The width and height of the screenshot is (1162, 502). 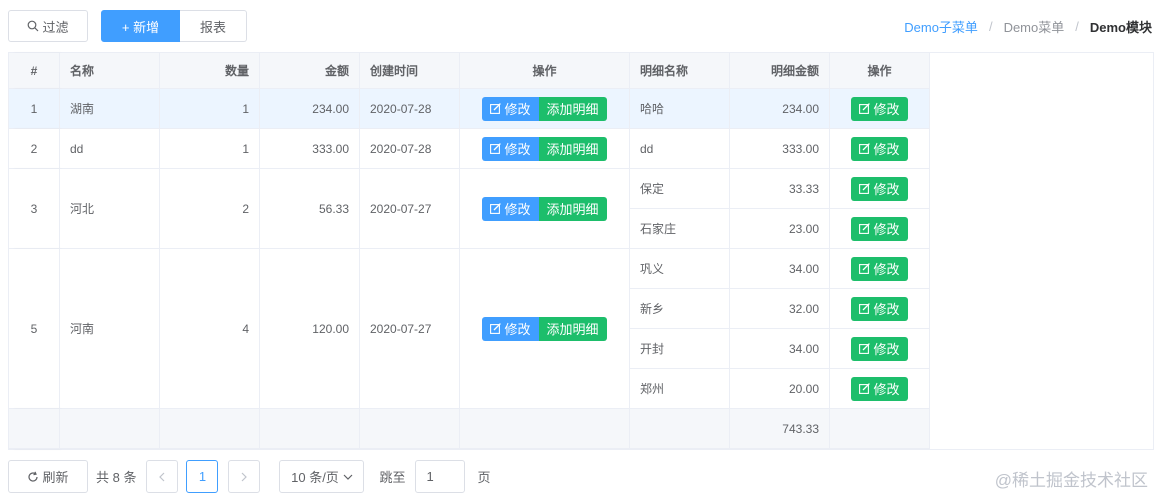 I want to click on cell-amount: 333.00, so click(x=310, y=149).